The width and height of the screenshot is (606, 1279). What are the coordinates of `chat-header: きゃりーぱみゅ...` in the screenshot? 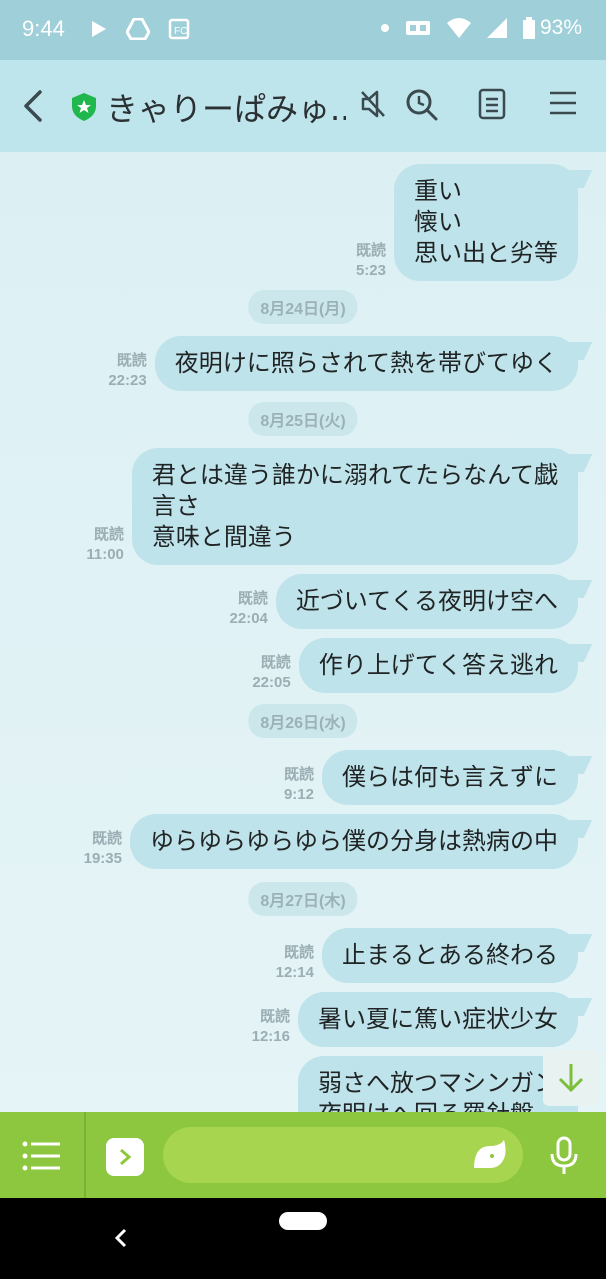 It's located at (303, 106).